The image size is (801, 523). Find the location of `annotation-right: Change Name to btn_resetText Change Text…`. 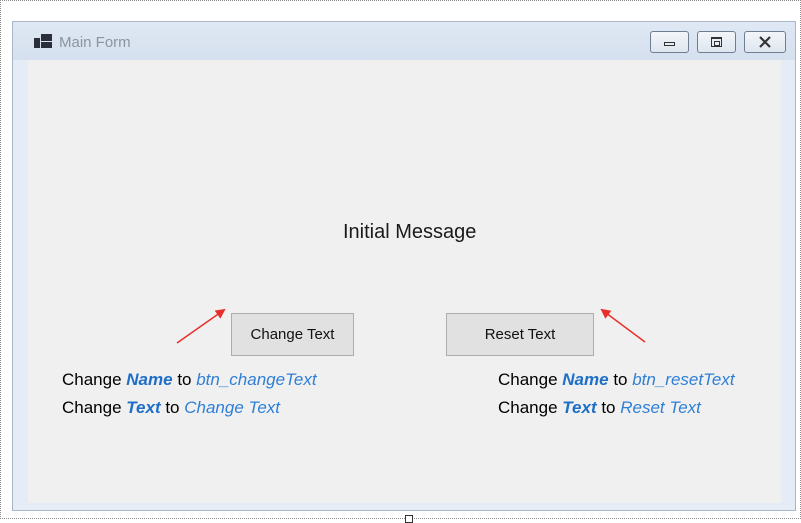

annotation-right: Change Name to btn_resetText Change Text… is located at coordinates (616, 394).